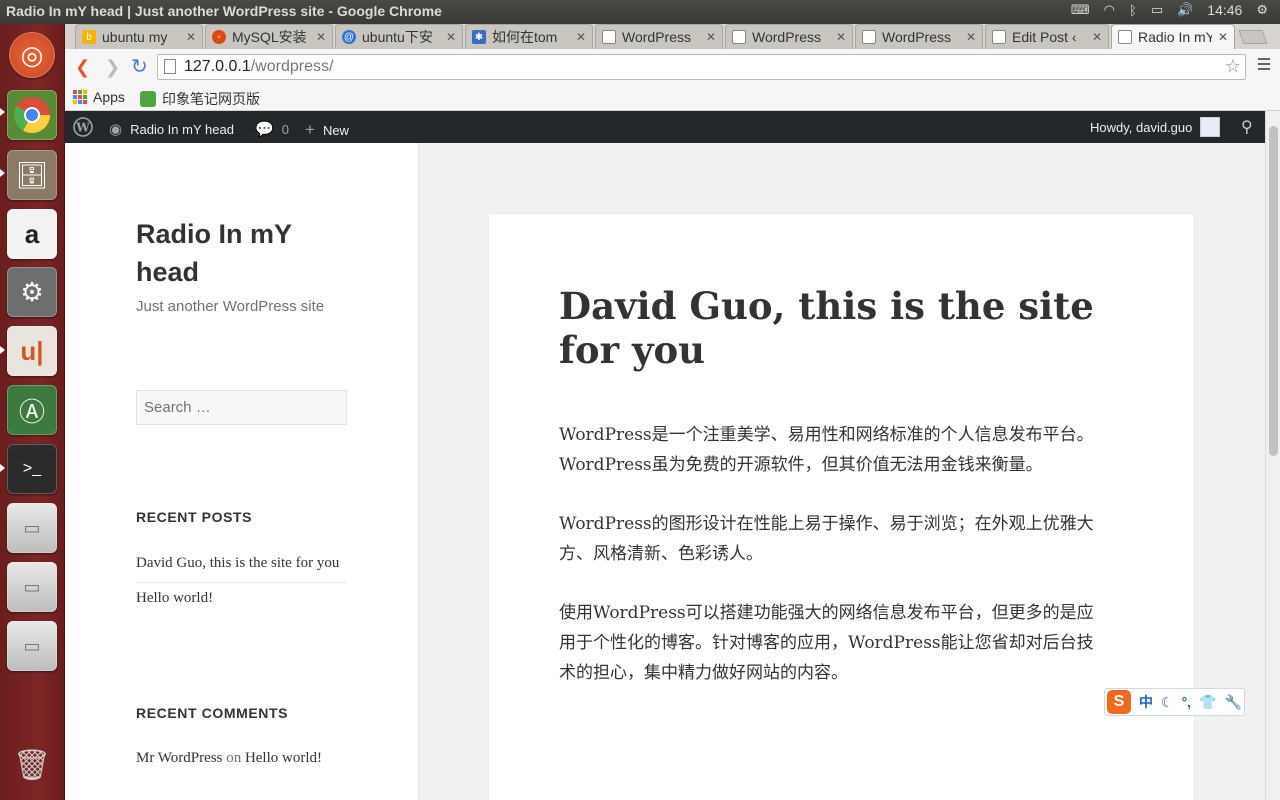 This screenshot has height=800, width=1280. I want to click on bing-icon: b, so click(89, 37).